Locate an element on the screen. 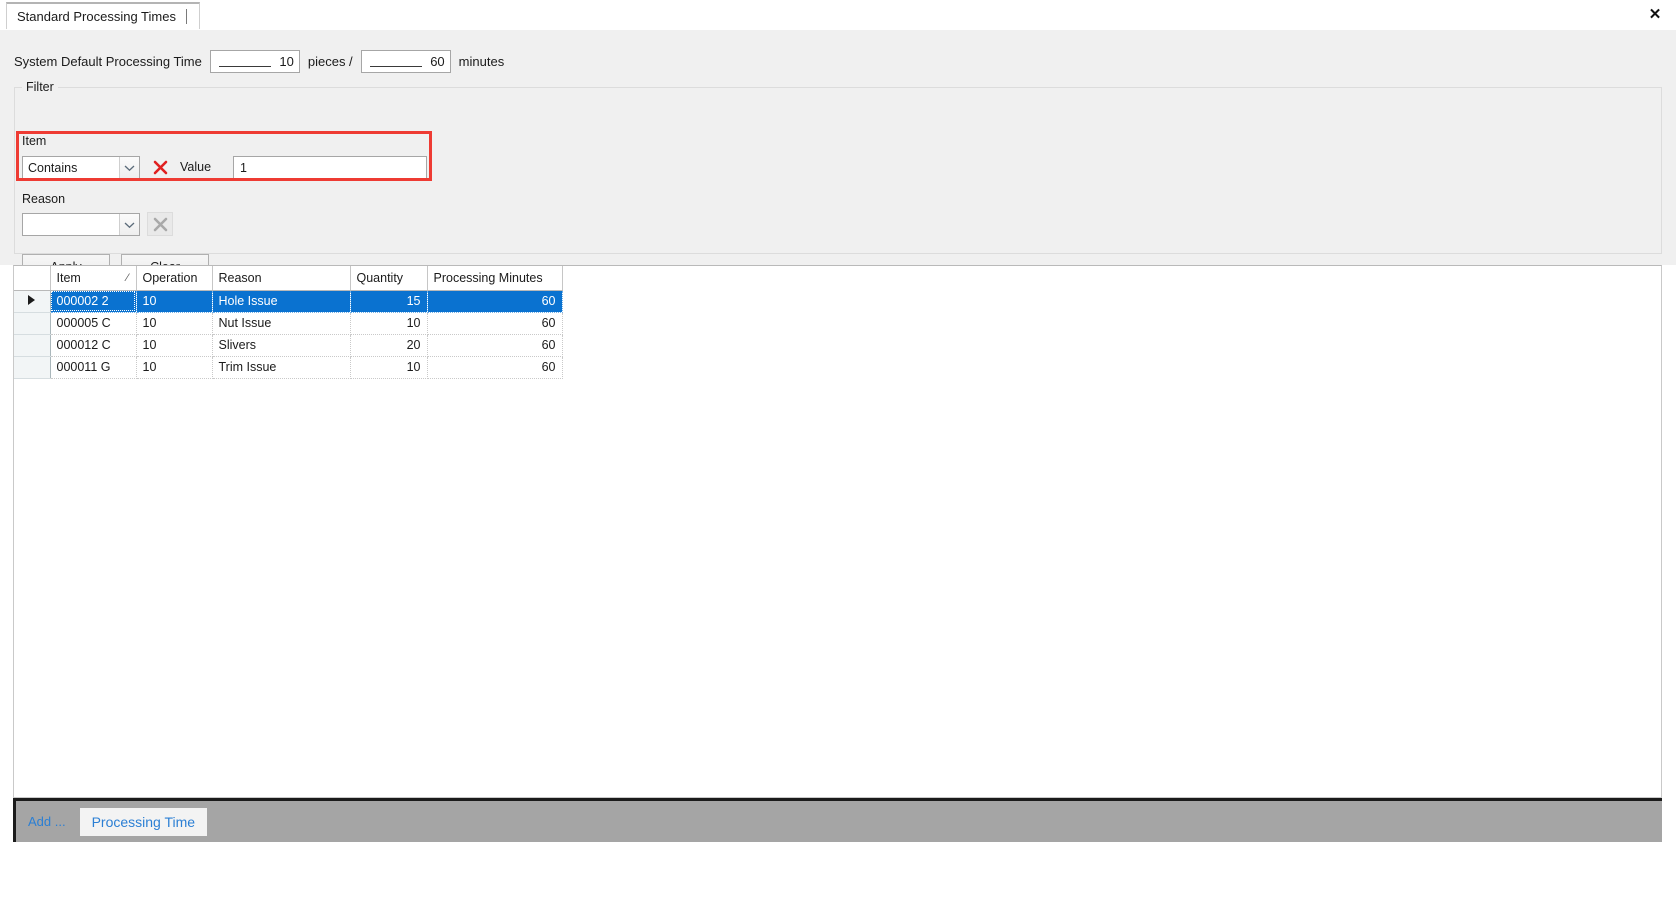  sort-ascending-icon: ⁄ is located at coordinates (127, 277).